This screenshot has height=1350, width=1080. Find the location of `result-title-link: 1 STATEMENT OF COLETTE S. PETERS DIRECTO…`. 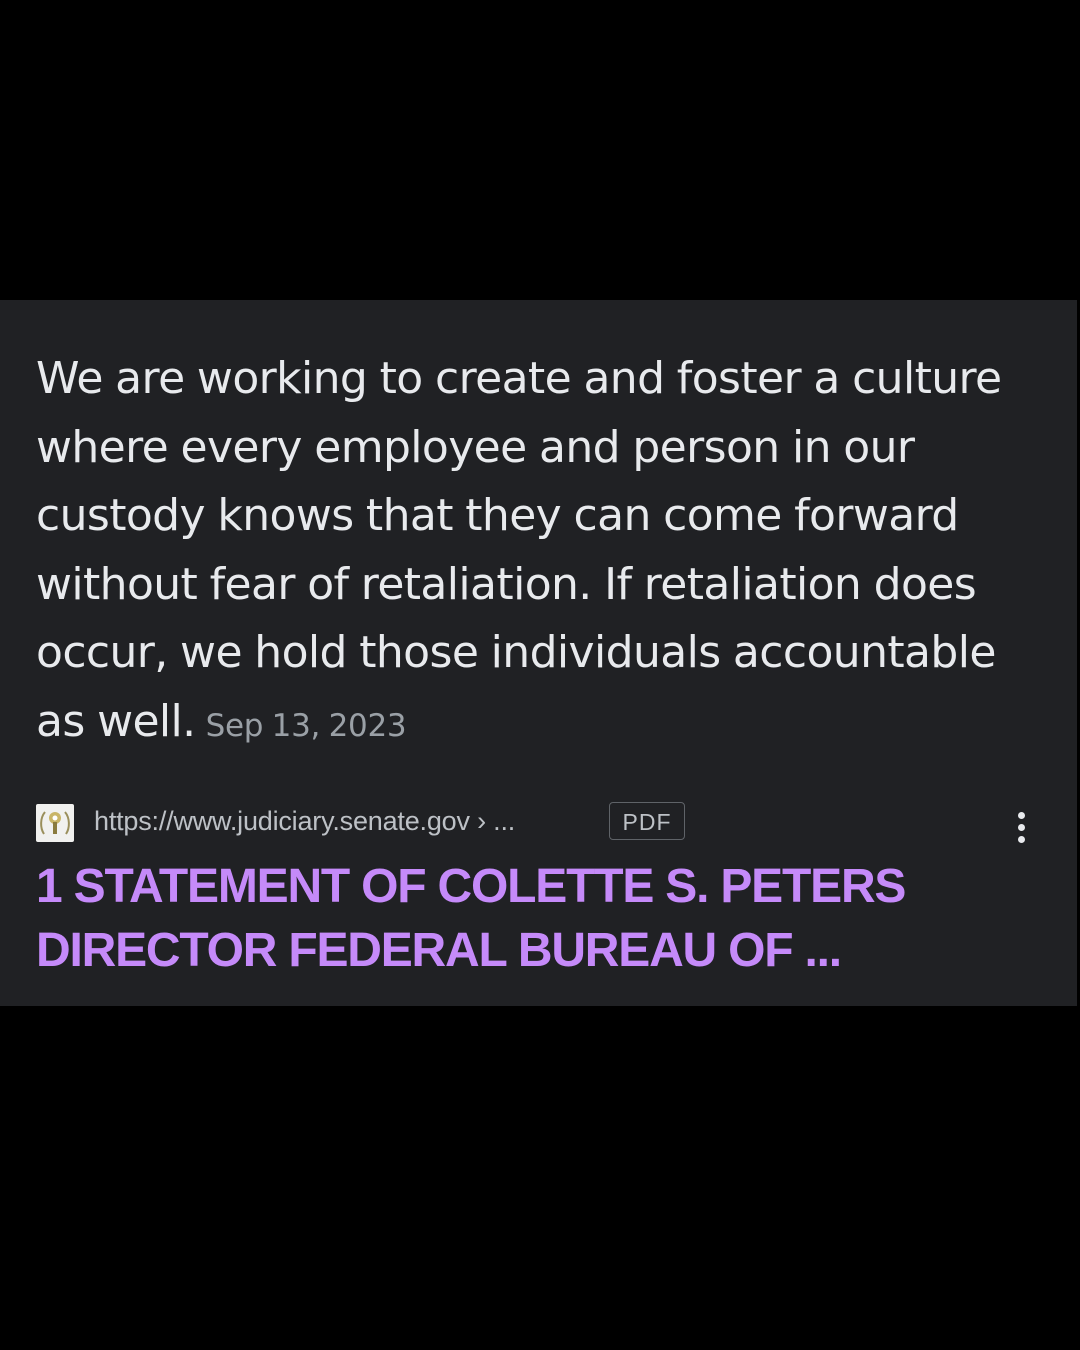

result-title-link: 1 STATEMENT OF COLETTE S. PETERS DIRECTO… is located at coordinates (536, 919).